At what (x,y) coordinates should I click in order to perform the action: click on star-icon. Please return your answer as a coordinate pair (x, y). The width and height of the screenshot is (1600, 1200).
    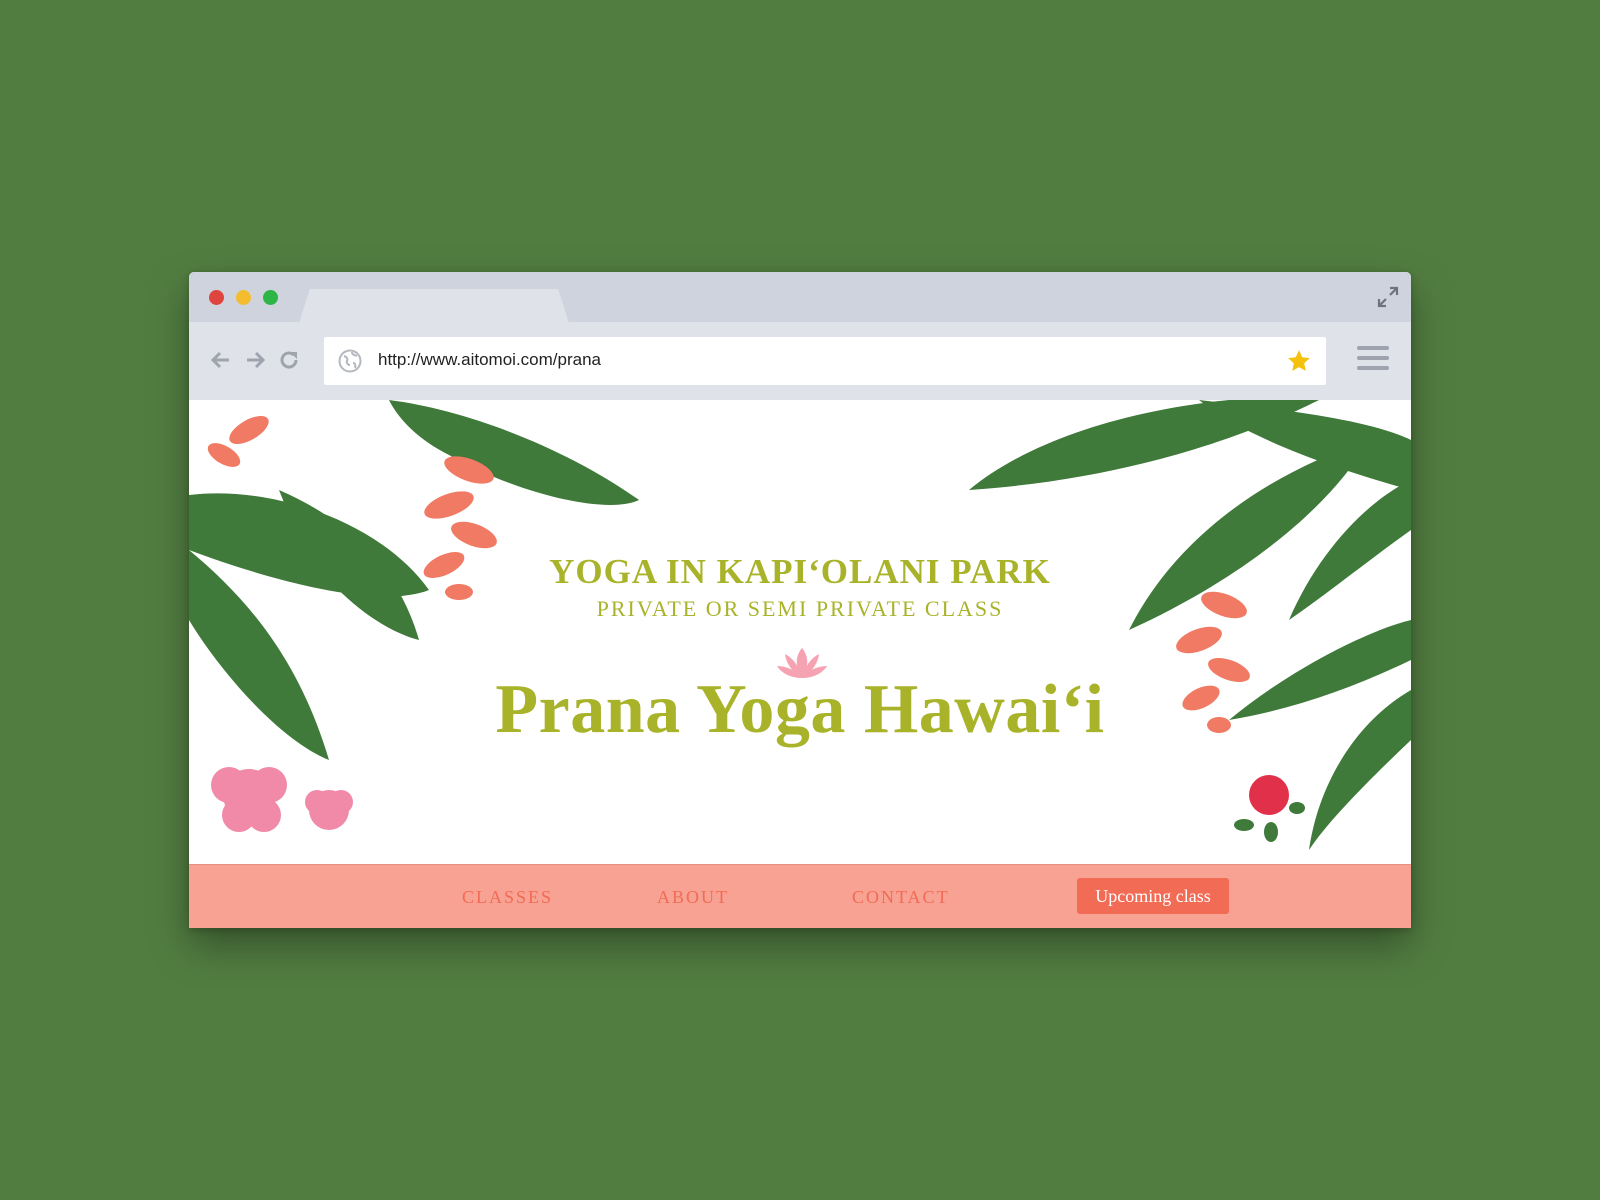
    Looking at the image, I should click on (1299, 361).